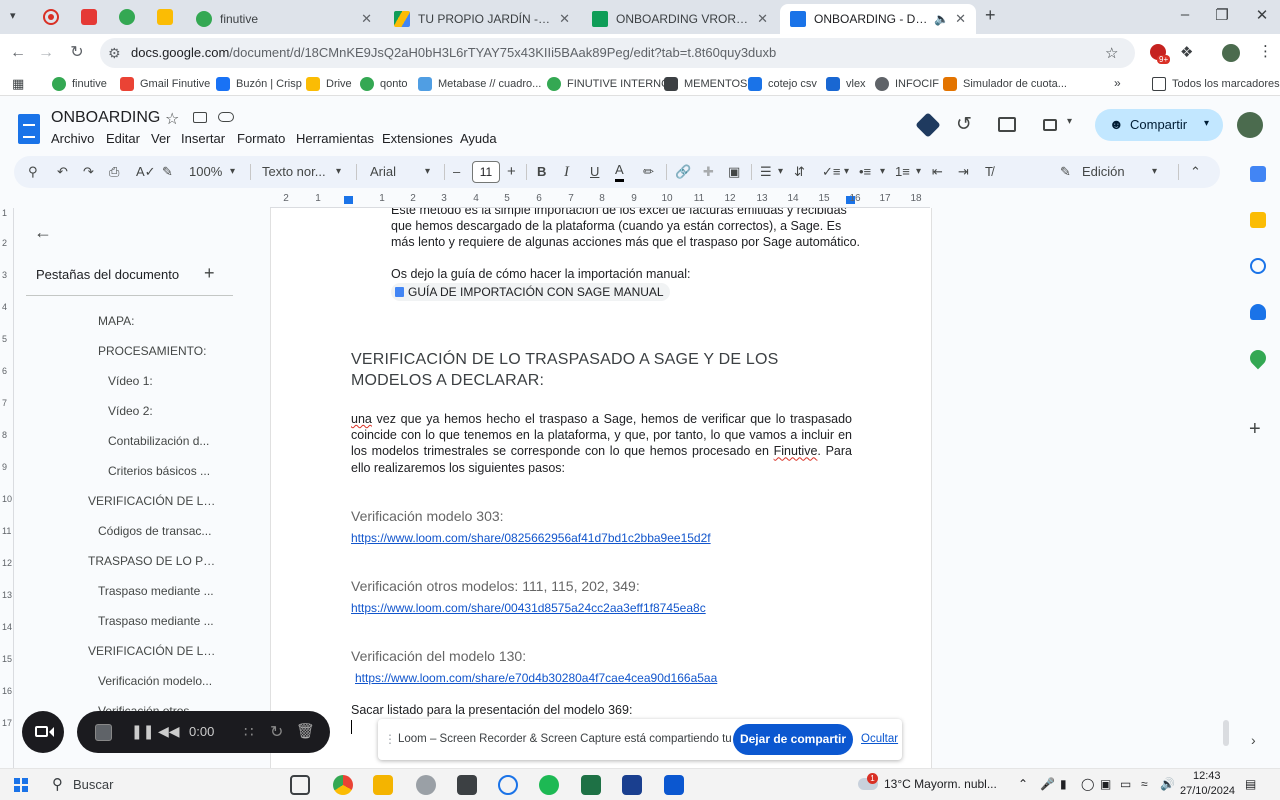  I want to click on meet-dropdown-icon: ▾, so click(1069, 121).